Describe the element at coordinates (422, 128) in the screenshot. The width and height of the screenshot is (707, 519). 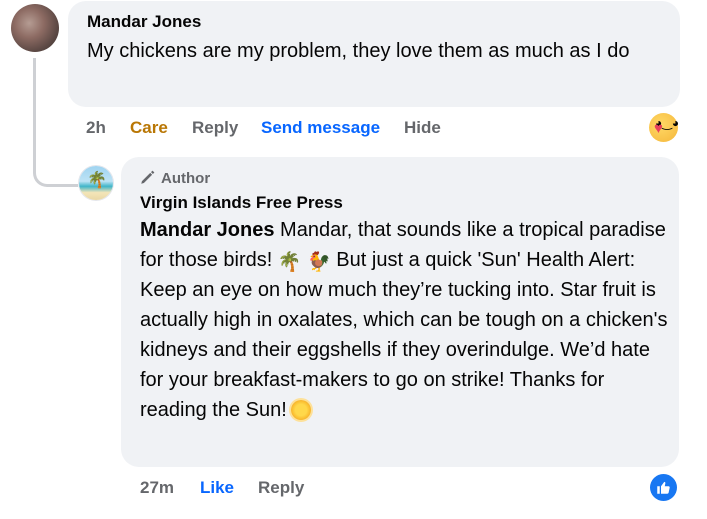
I see `hide-comment-button: Hide` at that location.